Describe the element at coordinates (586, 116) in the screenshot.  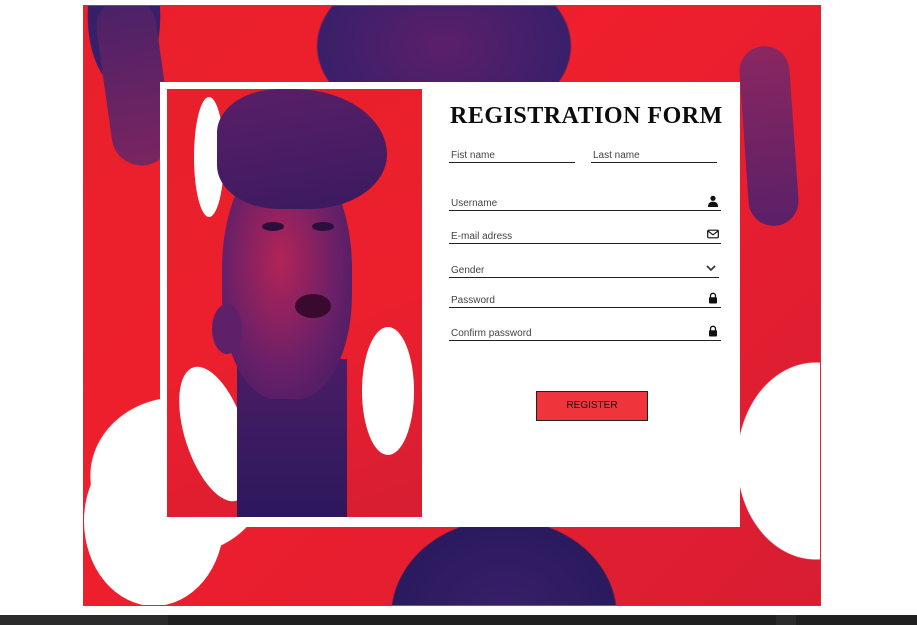
I see `form-title: REGISTRATION FORM` at that location.